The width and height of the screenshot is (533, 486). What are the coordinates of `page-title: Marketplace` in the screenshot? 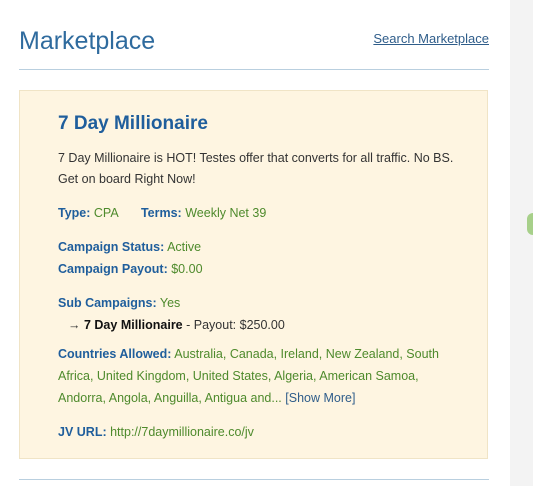 It's located at (87, 41).